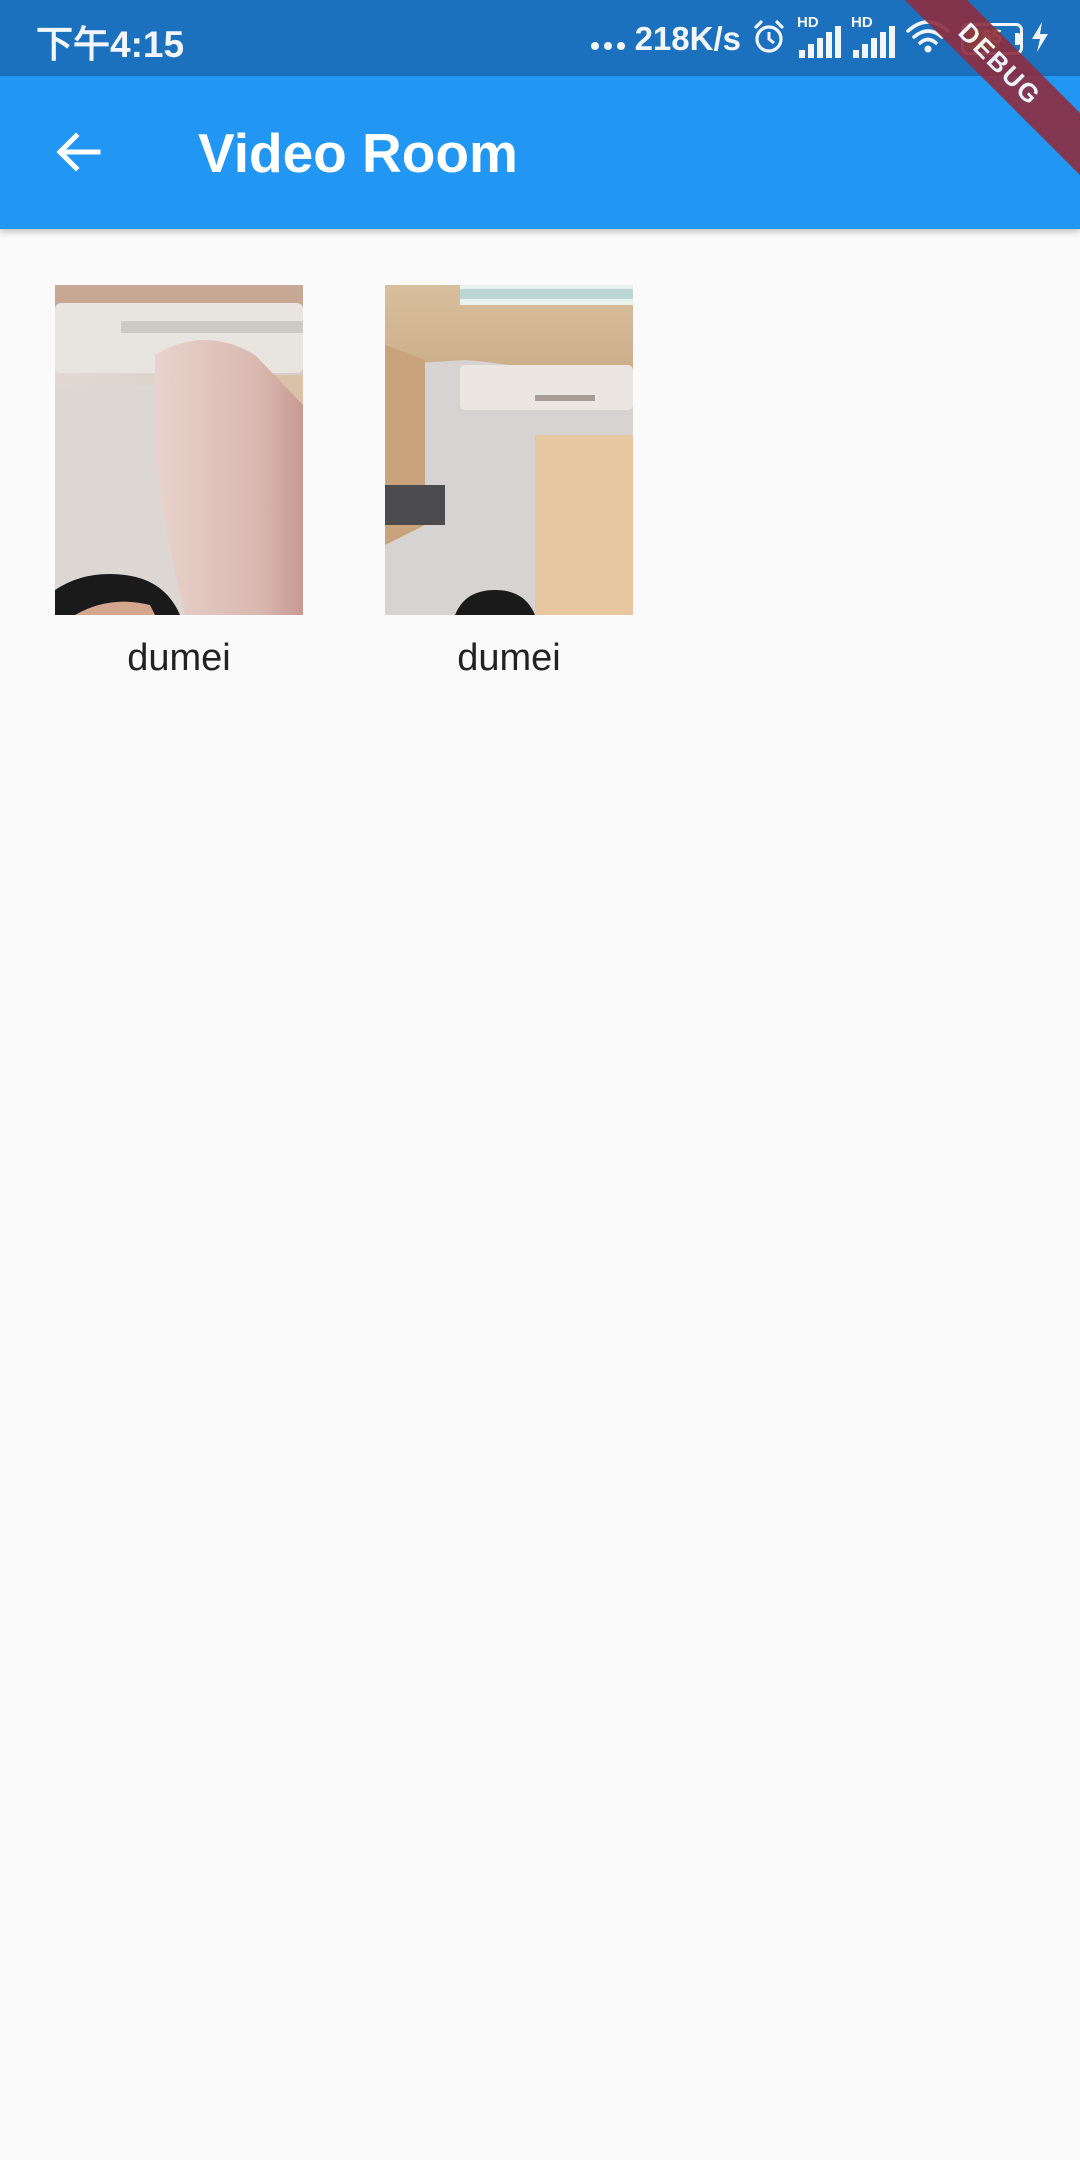  I want to click on alarm-icon, so click(769, 39).